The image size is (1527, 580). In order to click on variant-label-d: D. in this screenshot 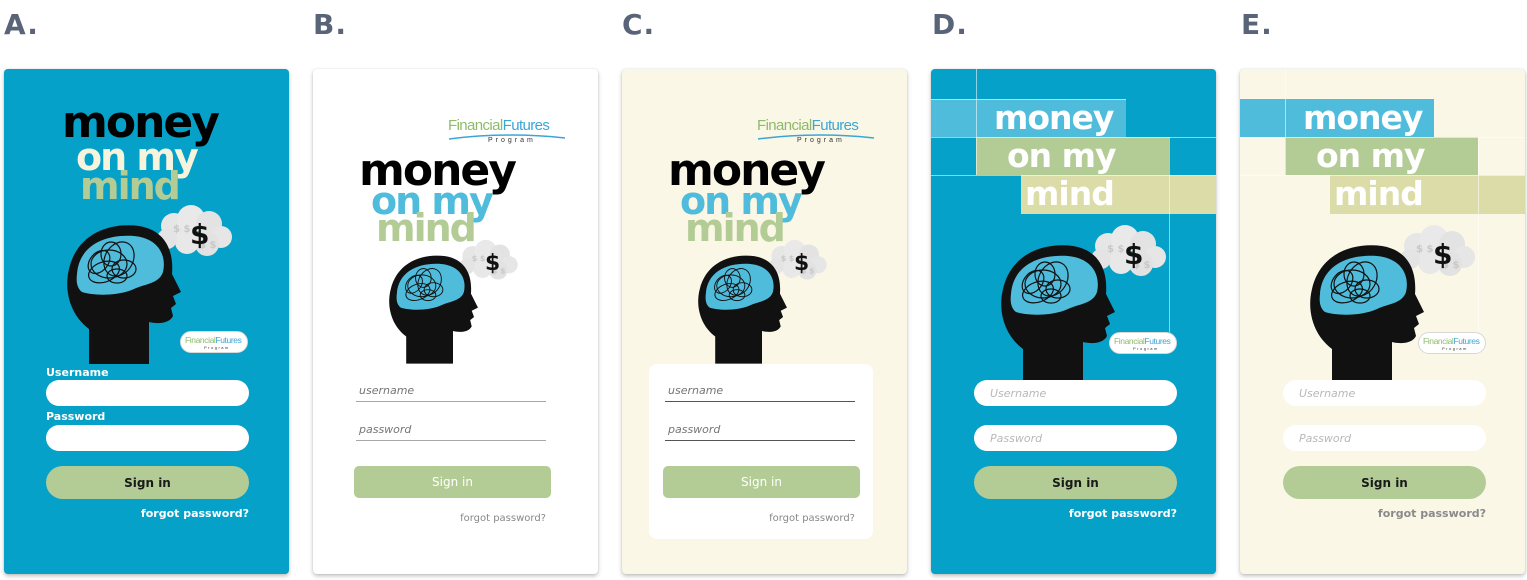, I will do `click(950, 24)`.